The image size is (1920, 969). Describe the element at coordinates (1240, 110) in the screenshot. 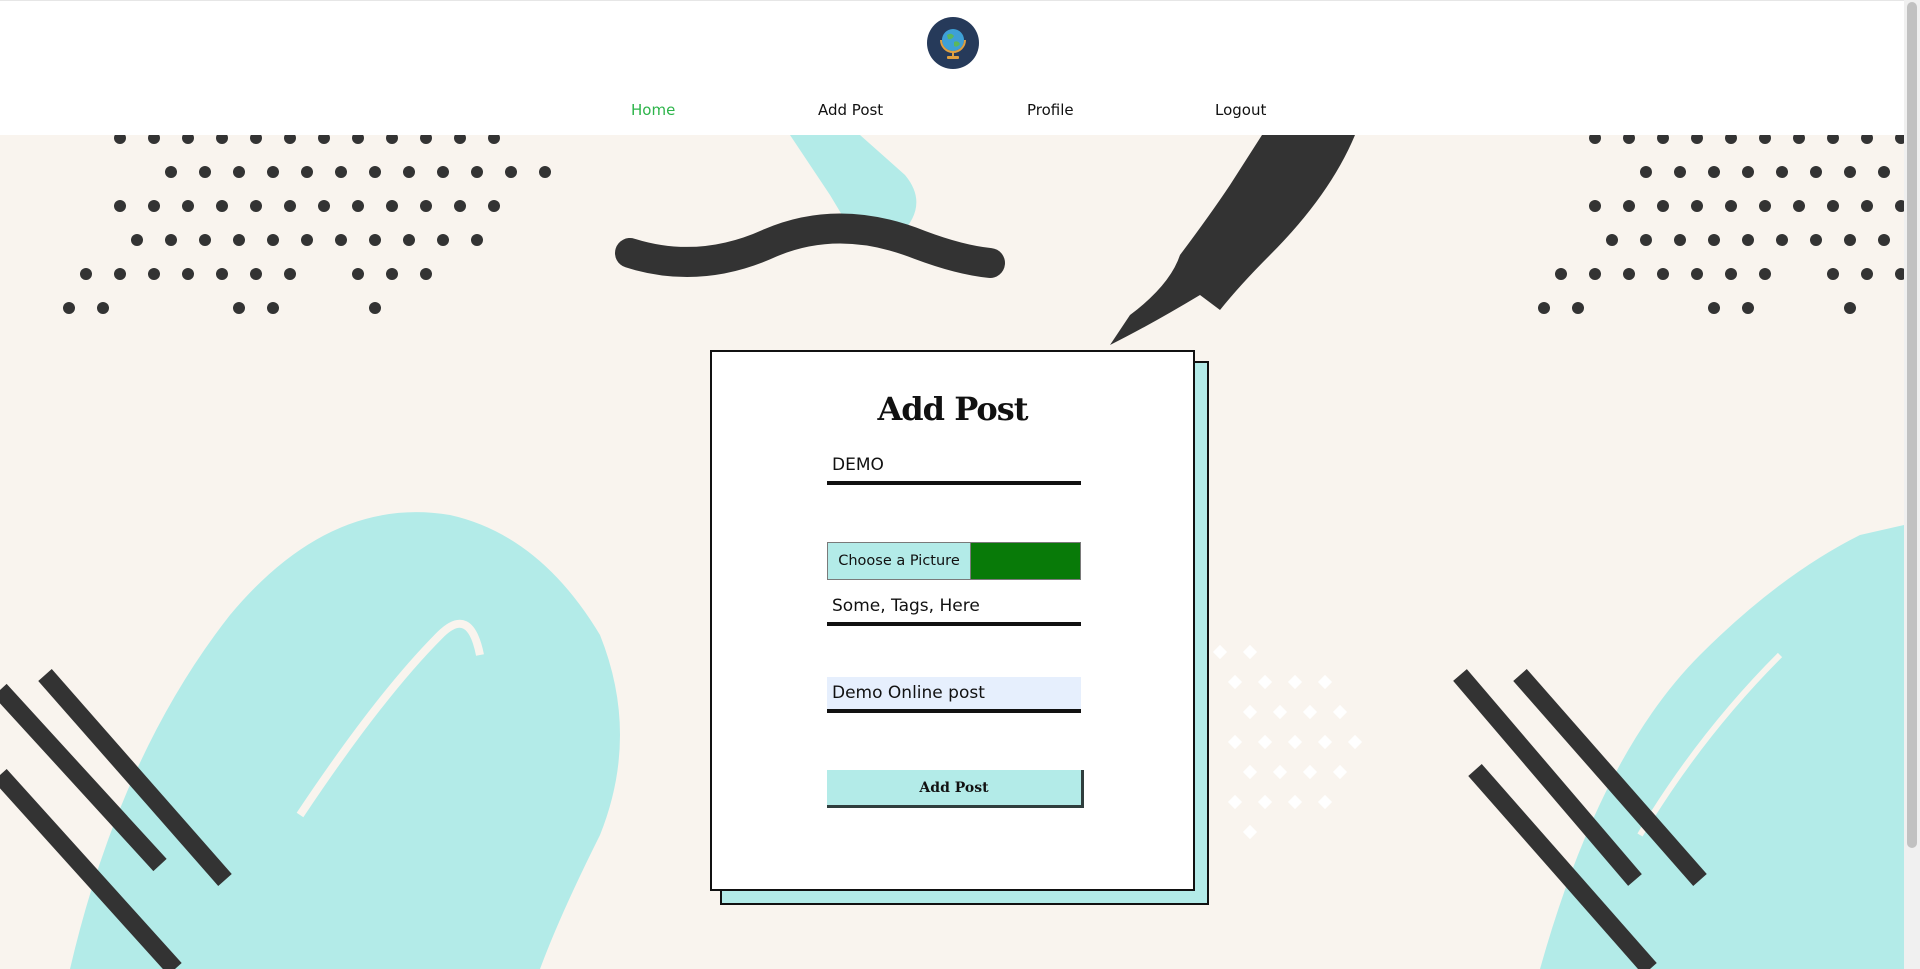

I see `nav-logout-link: Logout` at that location.